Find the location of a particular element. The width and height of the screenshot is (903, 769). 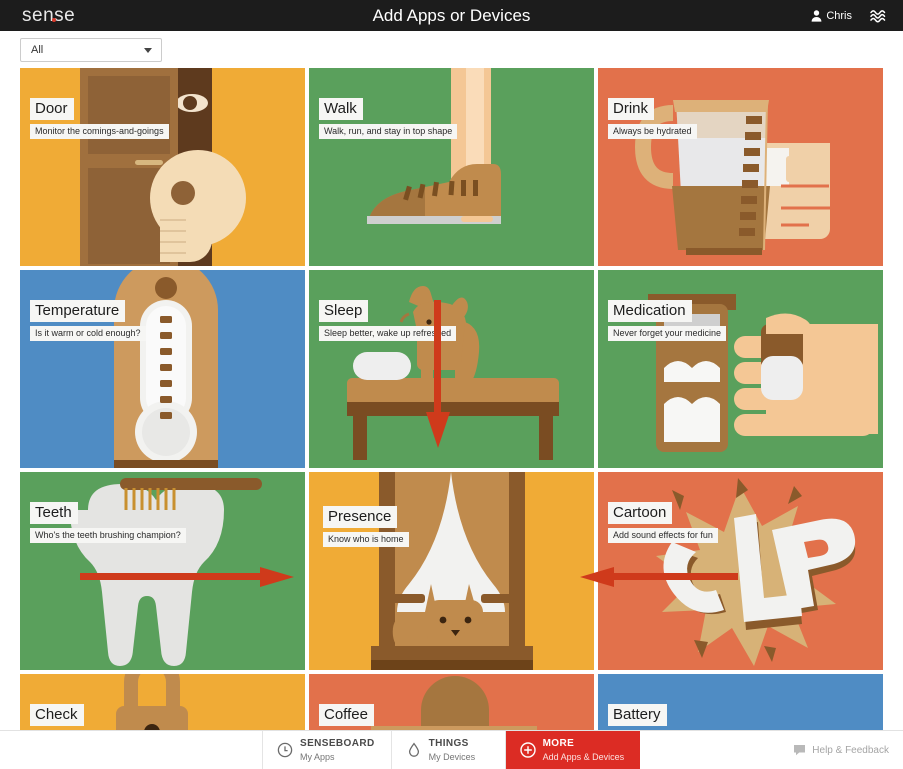

app-tile-sleep: Sleep Sleep better, wake up refreshed is located at coordinates (451, 369).